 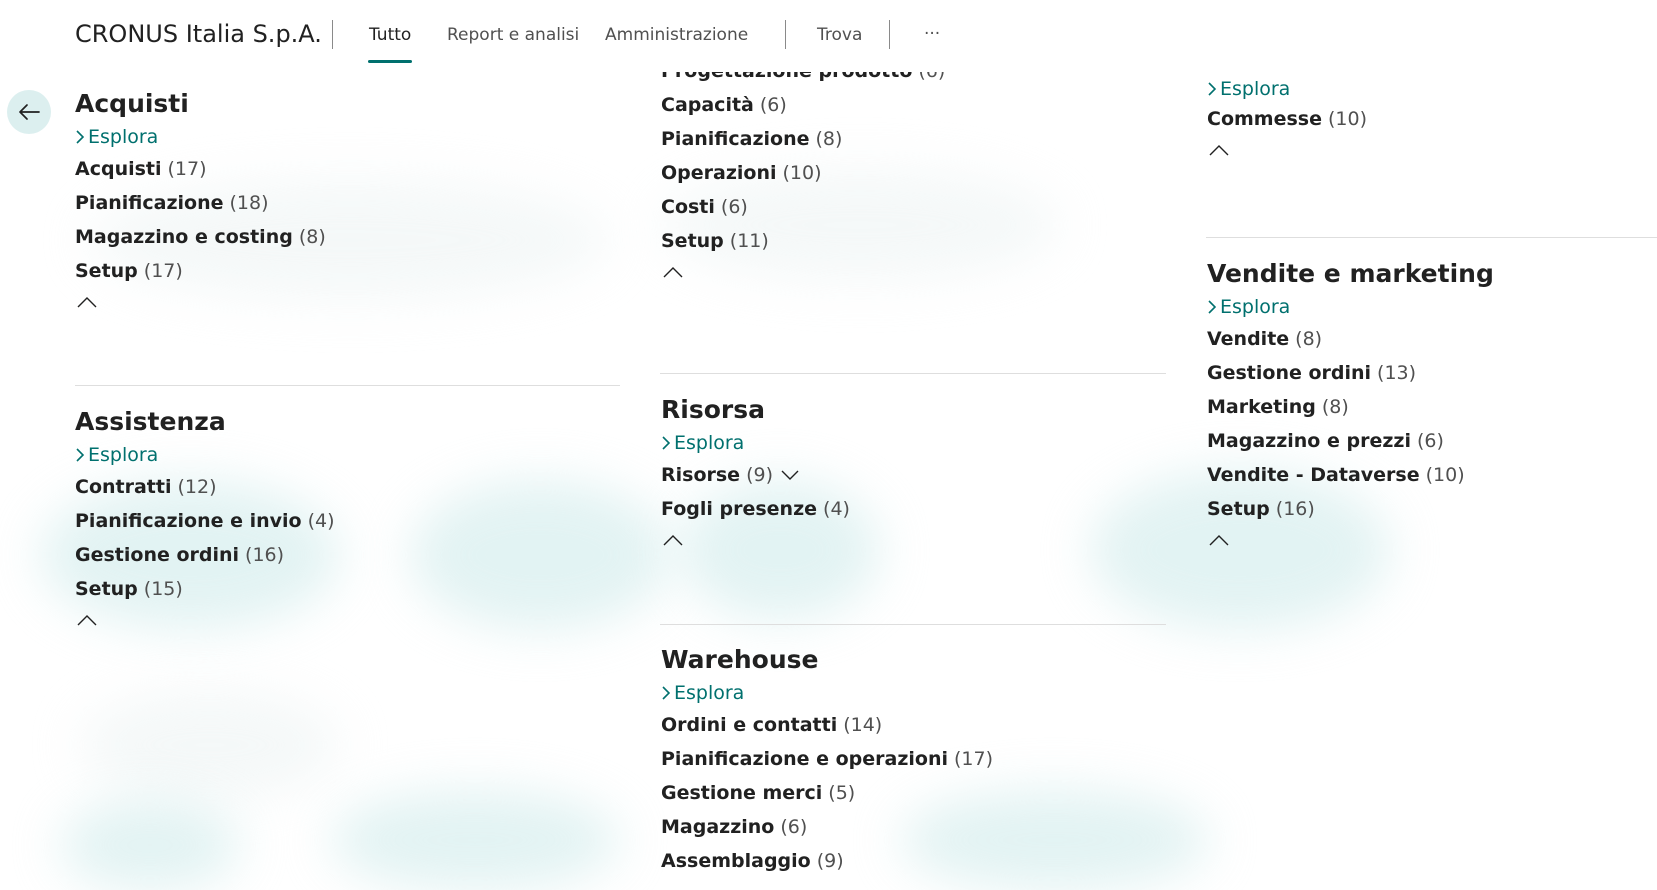 I want to click on list-item: Gestione ordini (13), so click(x=1350, y=373).